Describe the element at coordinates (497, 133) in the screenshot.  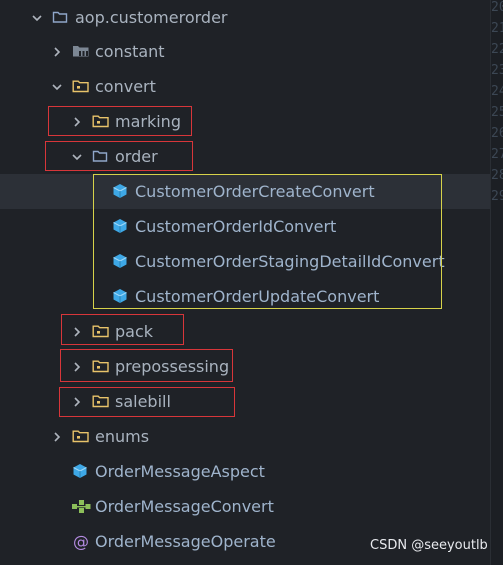
I see `line-number: 26` at that location.